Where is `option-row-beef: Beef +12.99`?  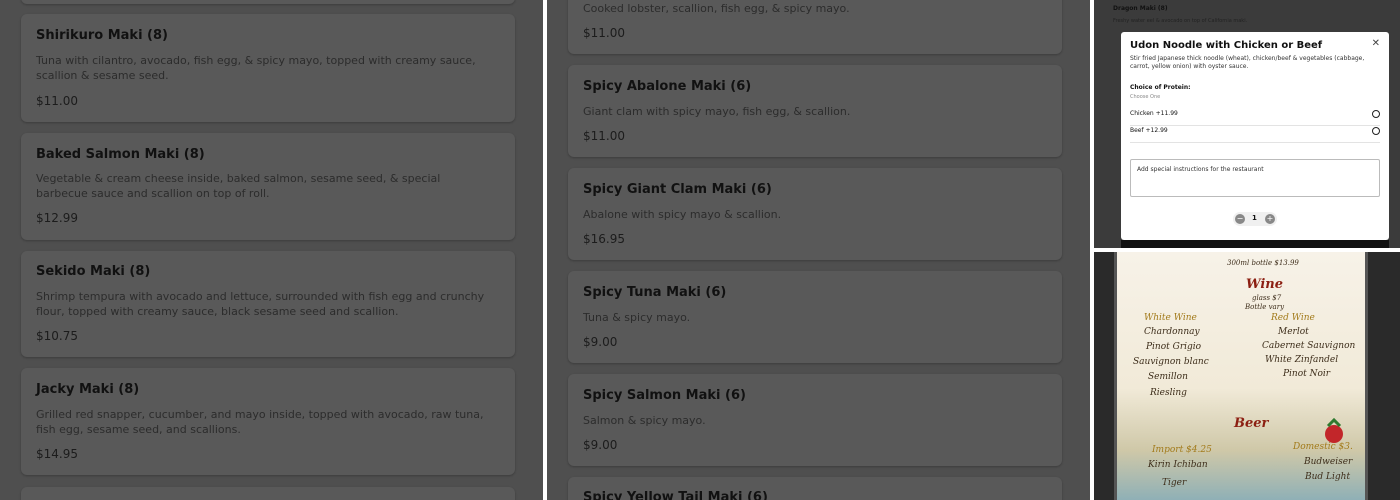 option-row-beef: Beef +12.99 is located at coordinates (1255, 135).